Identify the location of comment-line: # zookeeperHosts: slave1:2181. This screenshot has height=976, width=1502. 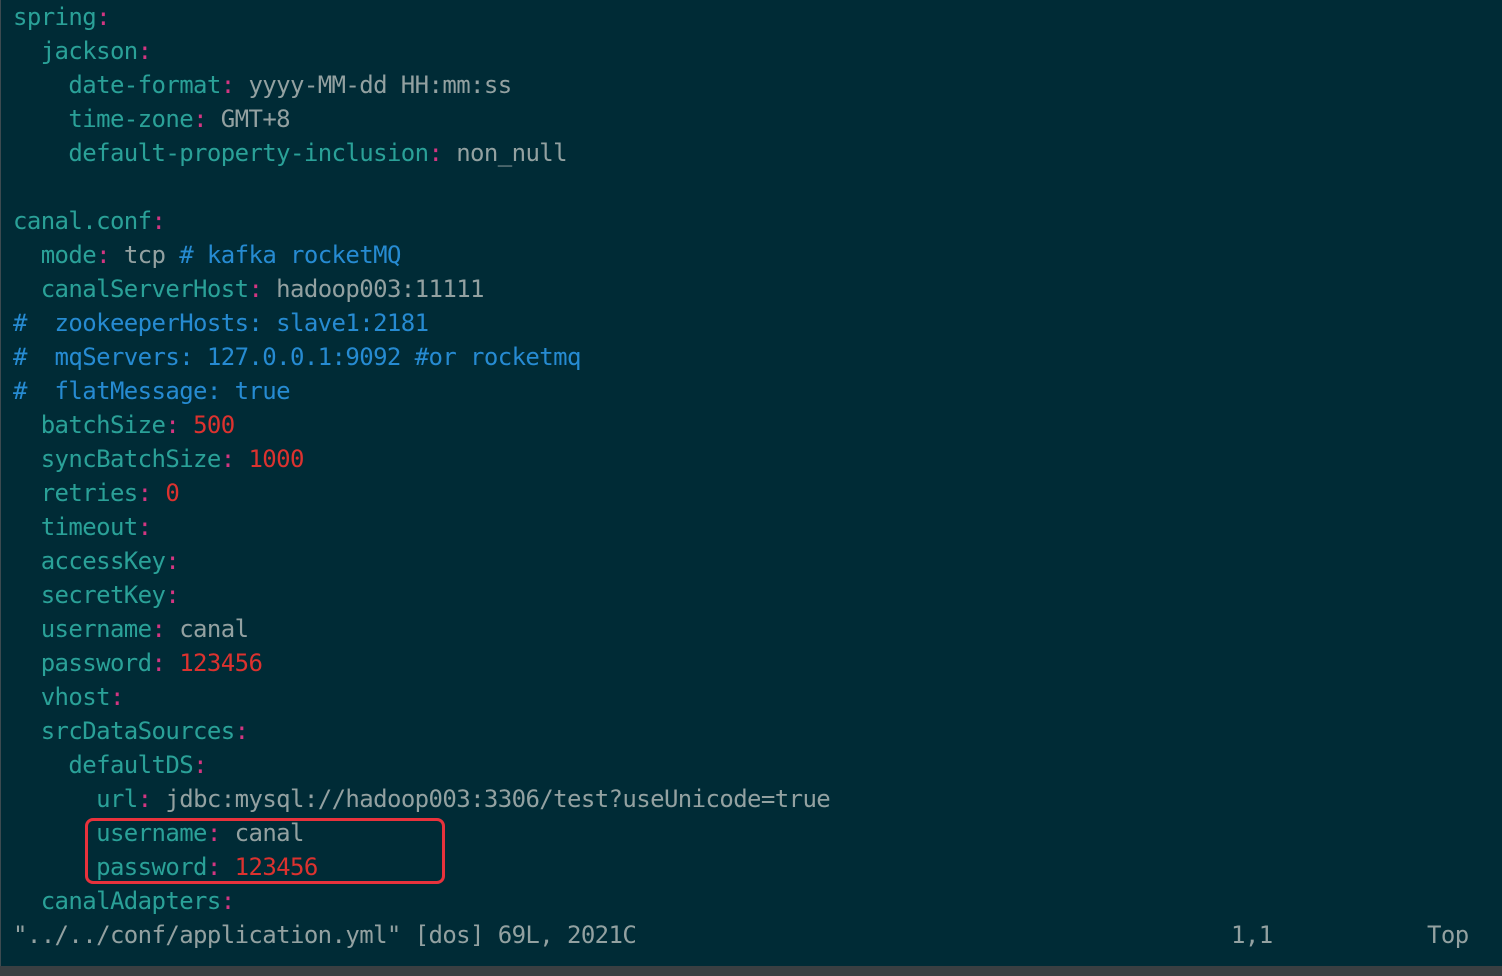
(221, 323).